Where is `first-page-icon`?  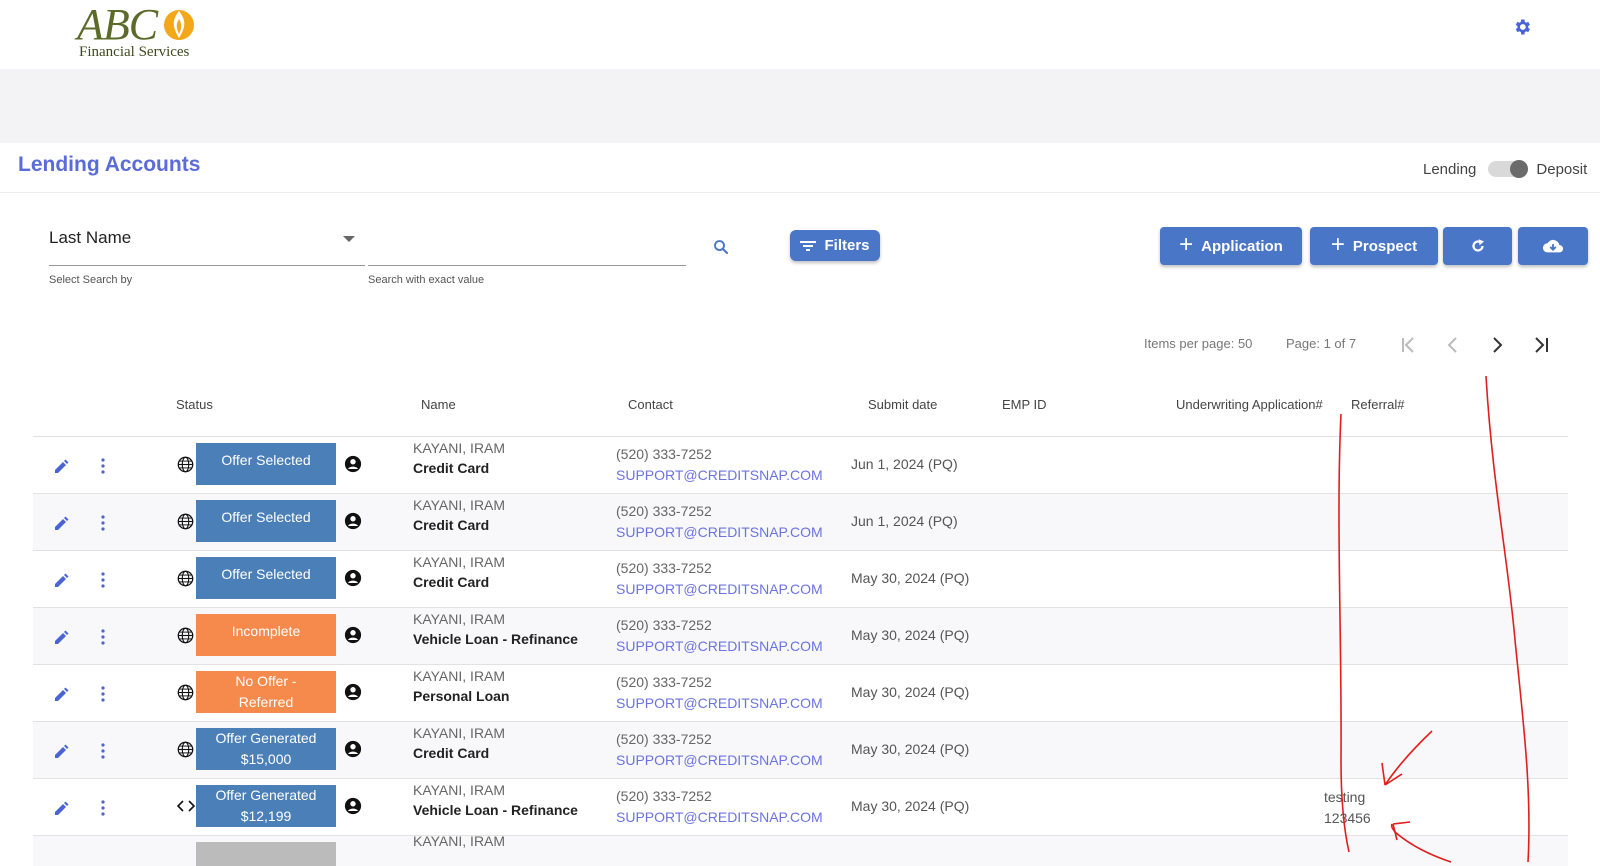 first-page-icon is located at coordinates (1409, 345).